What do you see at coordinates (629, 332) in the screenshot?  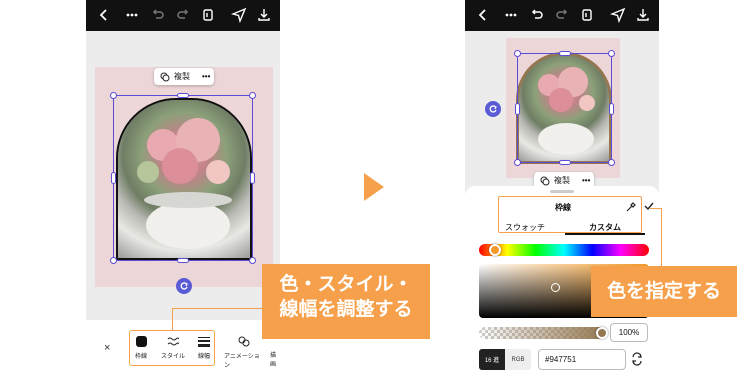 I see `opacity-input: 100%` at bounding box center [629, 332].